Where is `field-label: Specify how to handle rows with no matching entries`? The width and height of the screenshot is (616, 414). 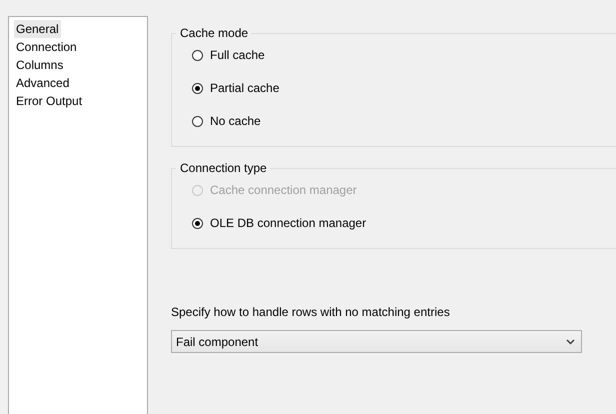 field-label: Specify how to handle rows with no matching entries is located at coordinates (310, 312).